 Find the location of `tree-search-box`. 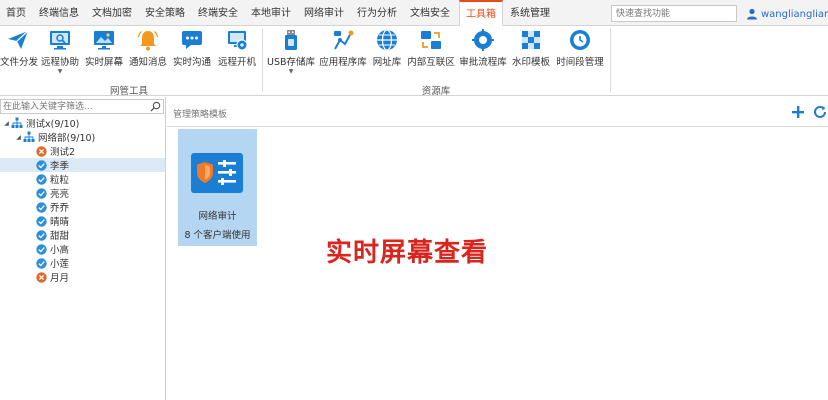

tree-search-box is located at coordinates (82, 106).